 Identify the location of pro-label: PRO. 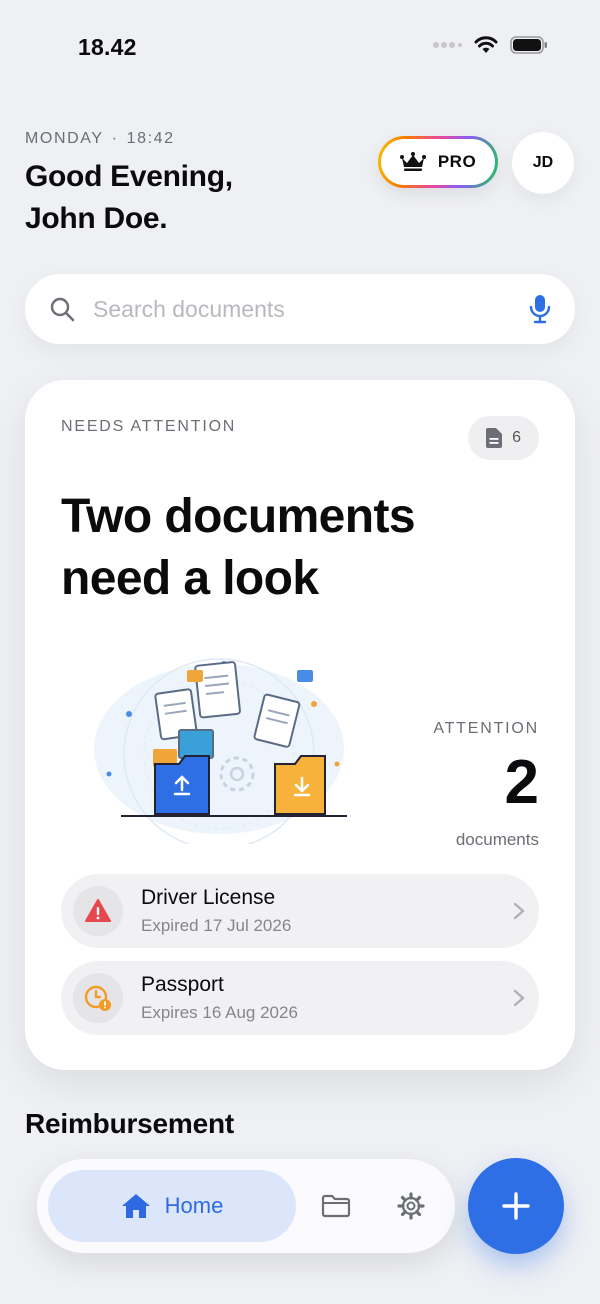
(457, 161).